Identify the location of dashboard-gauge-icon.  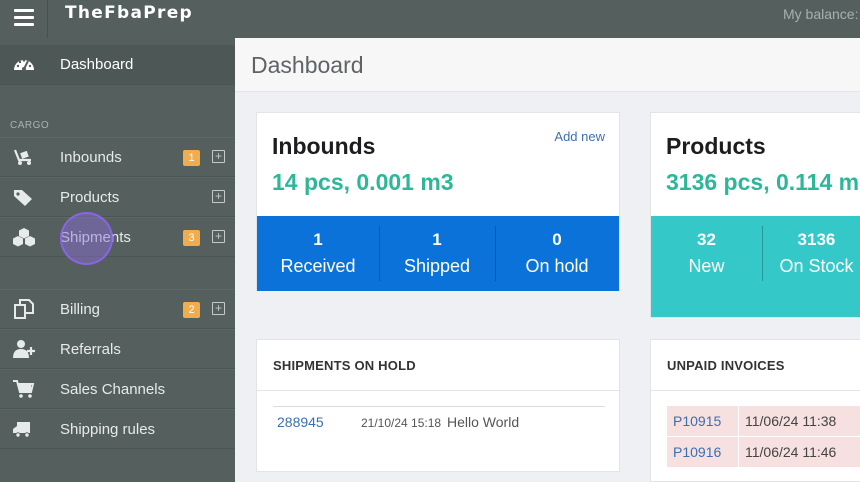
(24, 65).